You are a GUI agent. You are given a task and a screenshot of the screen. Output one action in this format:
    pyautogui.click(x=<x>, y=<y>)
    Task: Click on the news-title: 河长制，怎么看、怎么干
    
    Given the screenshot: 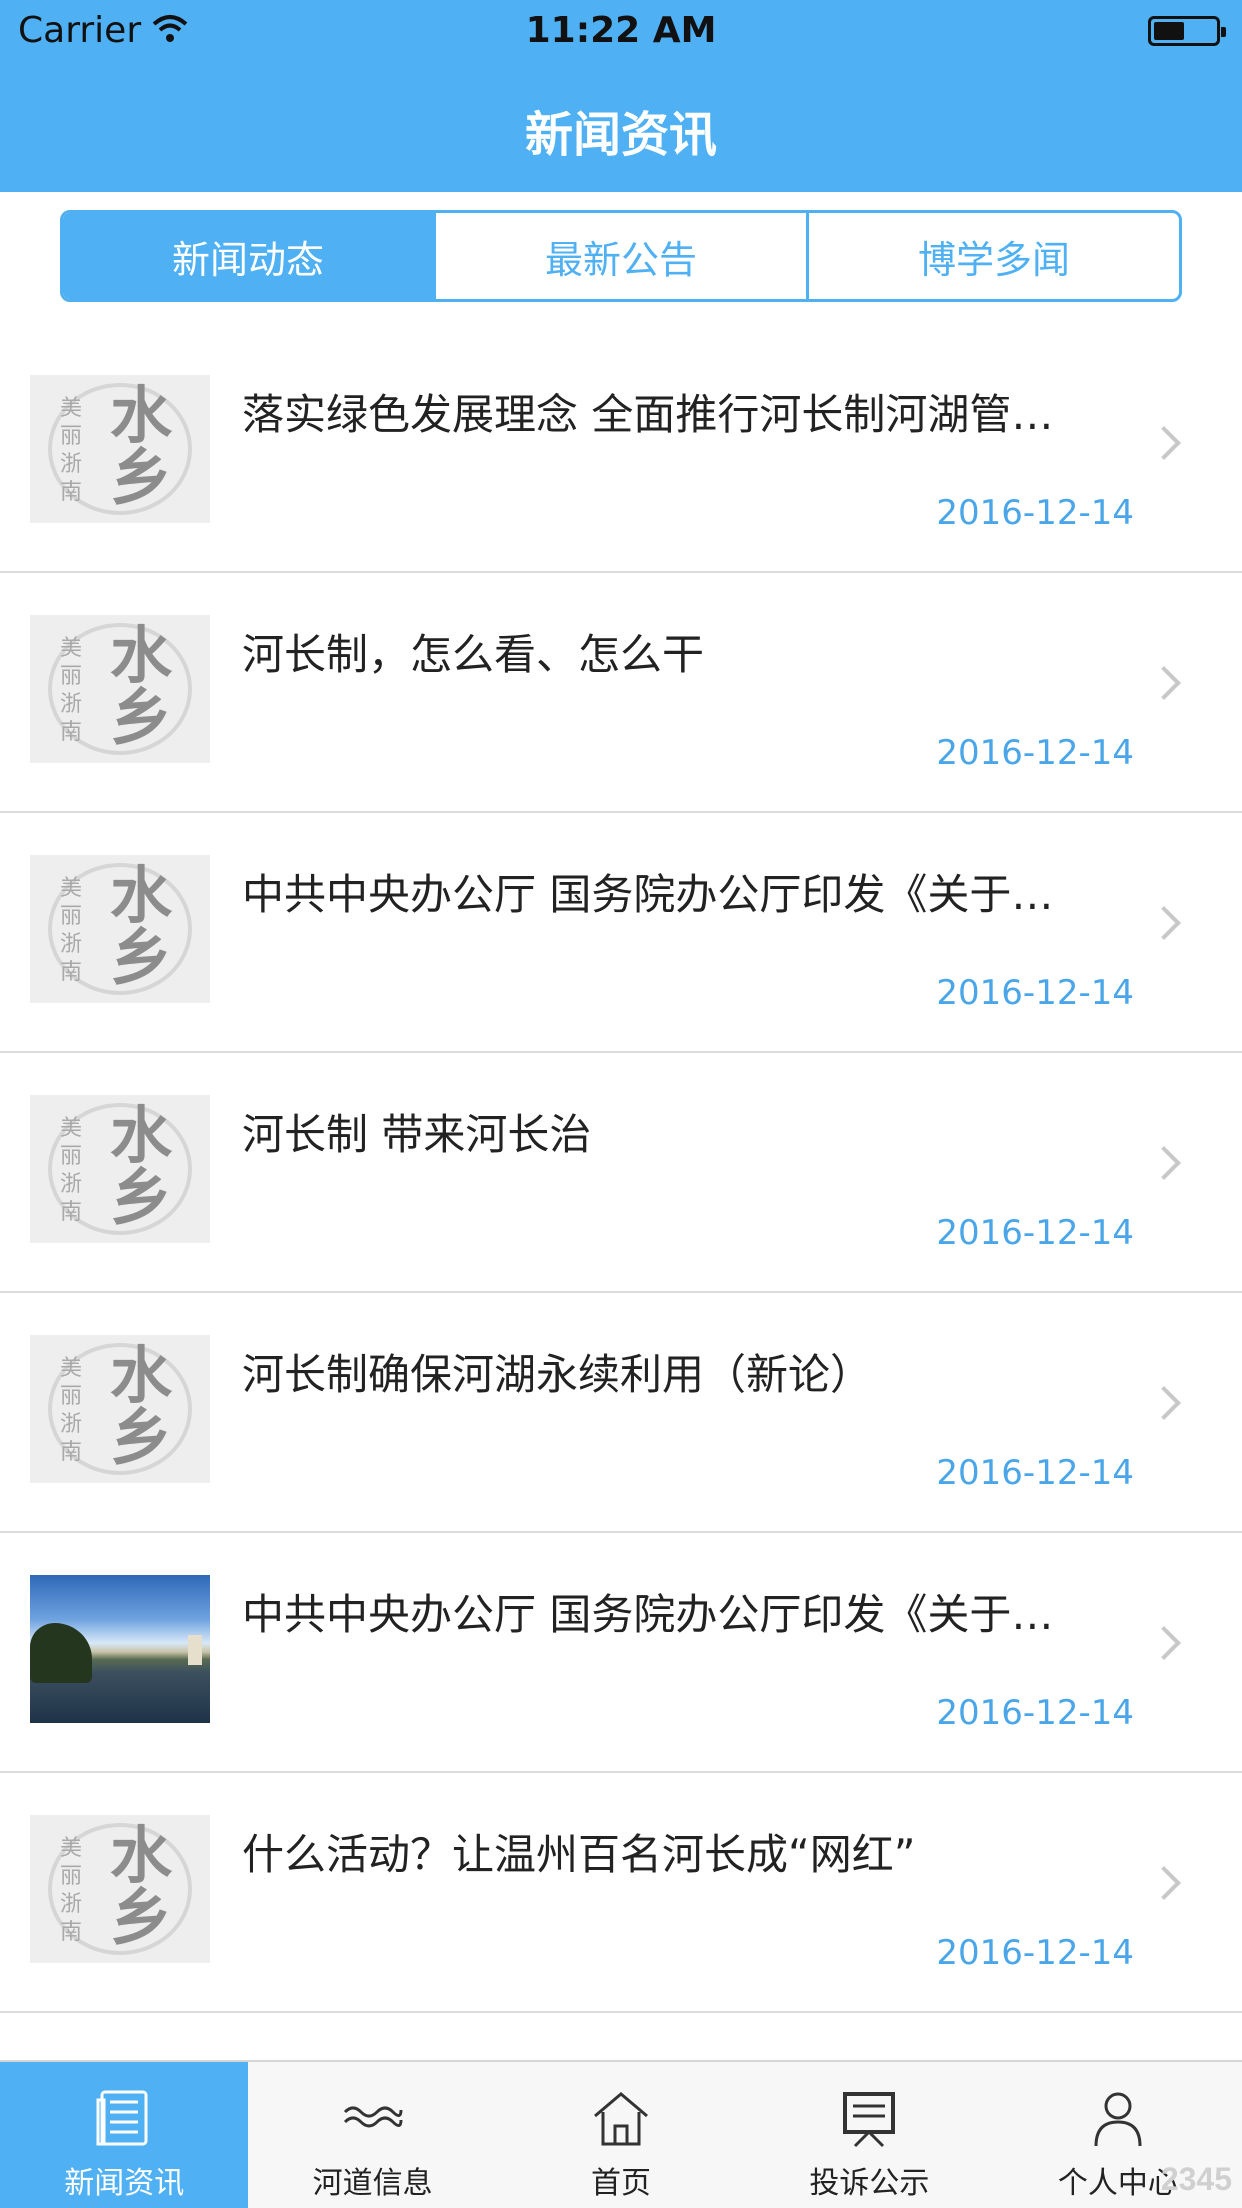 What is the action you would take?
    pyautogui.click(x=473, y=654)
    